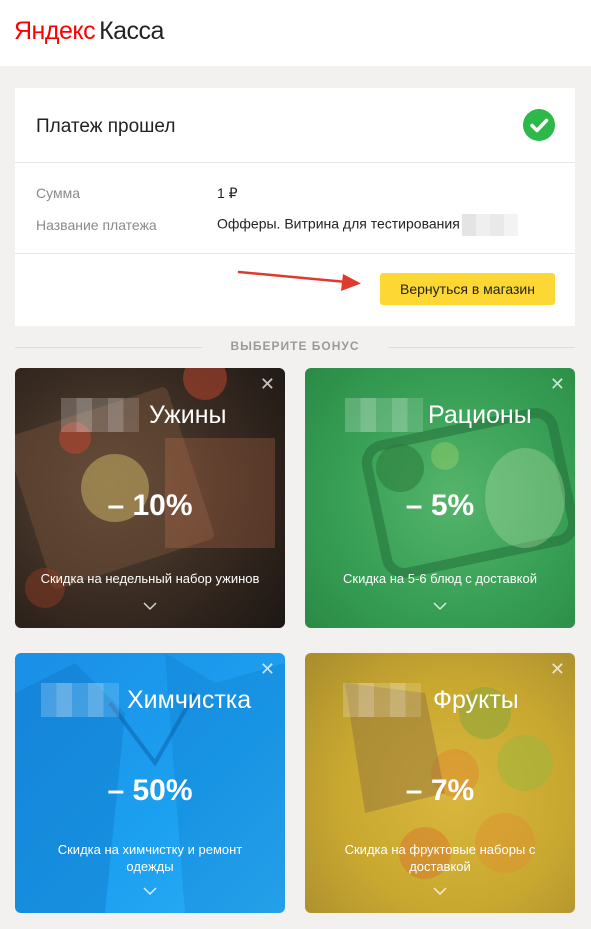  I want to click on amount-value: 1 ₽, so click(227, 193).